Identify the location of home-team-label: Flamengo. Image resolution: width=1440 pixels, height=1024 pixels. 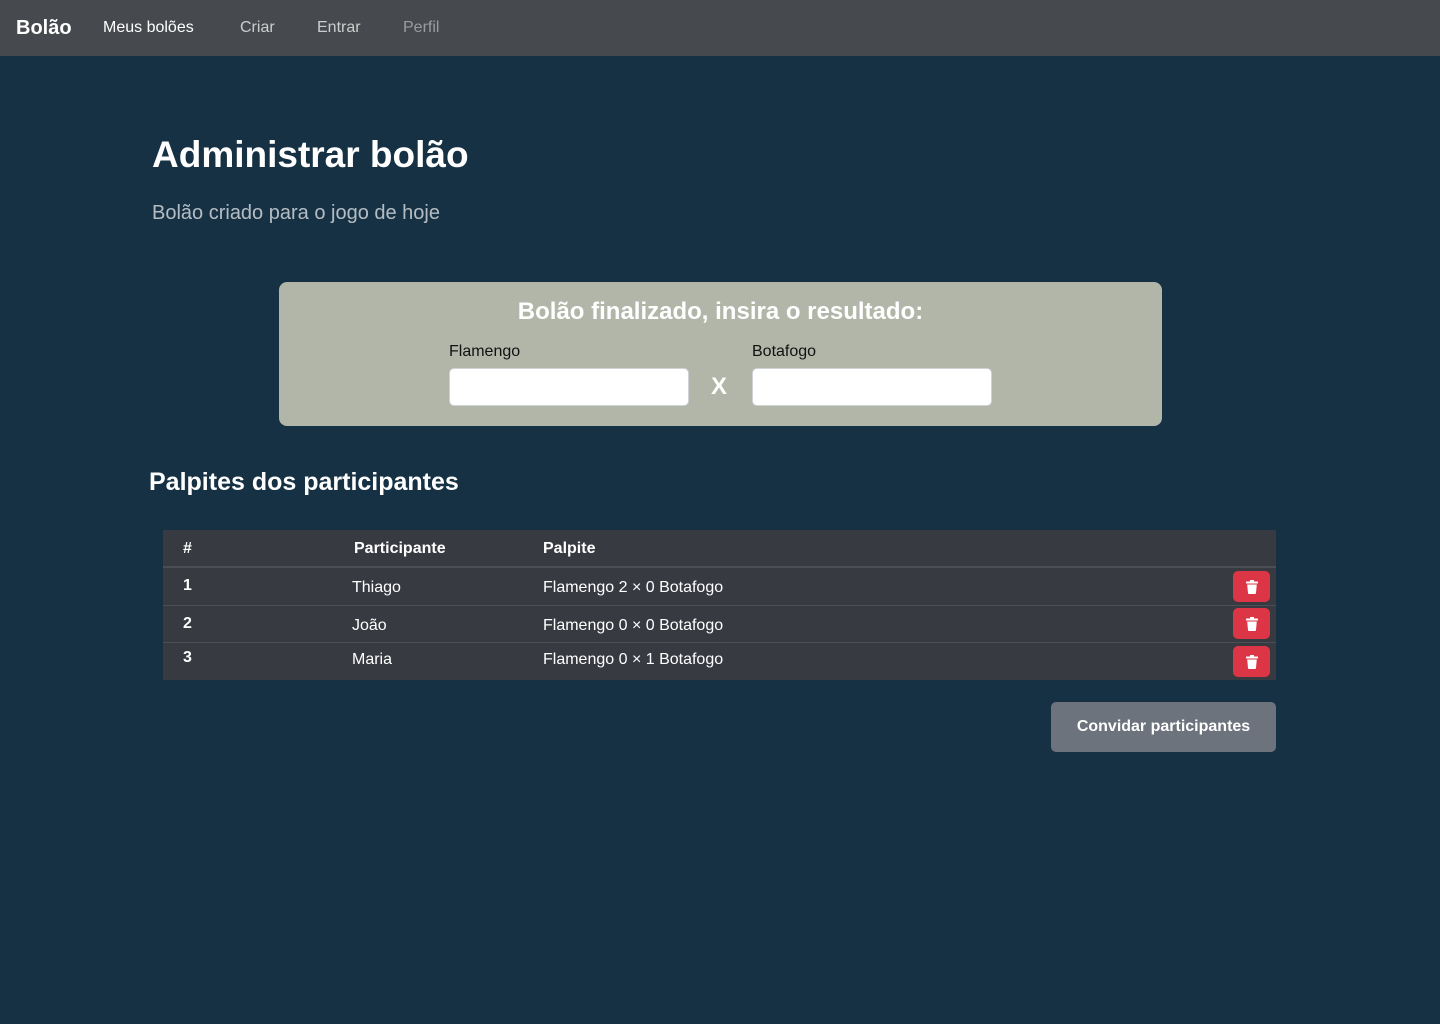
(485, 351).